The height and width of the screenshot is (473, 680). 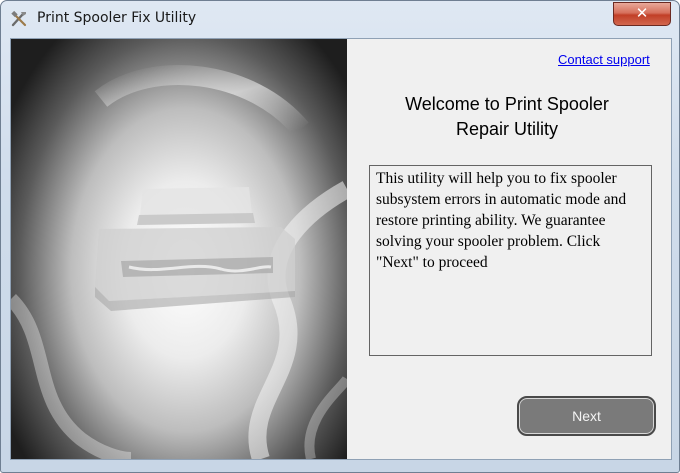 I want to click on welcome-heading: Welcome to Print Spooler Repair Utility, so click(x=507, y=117).